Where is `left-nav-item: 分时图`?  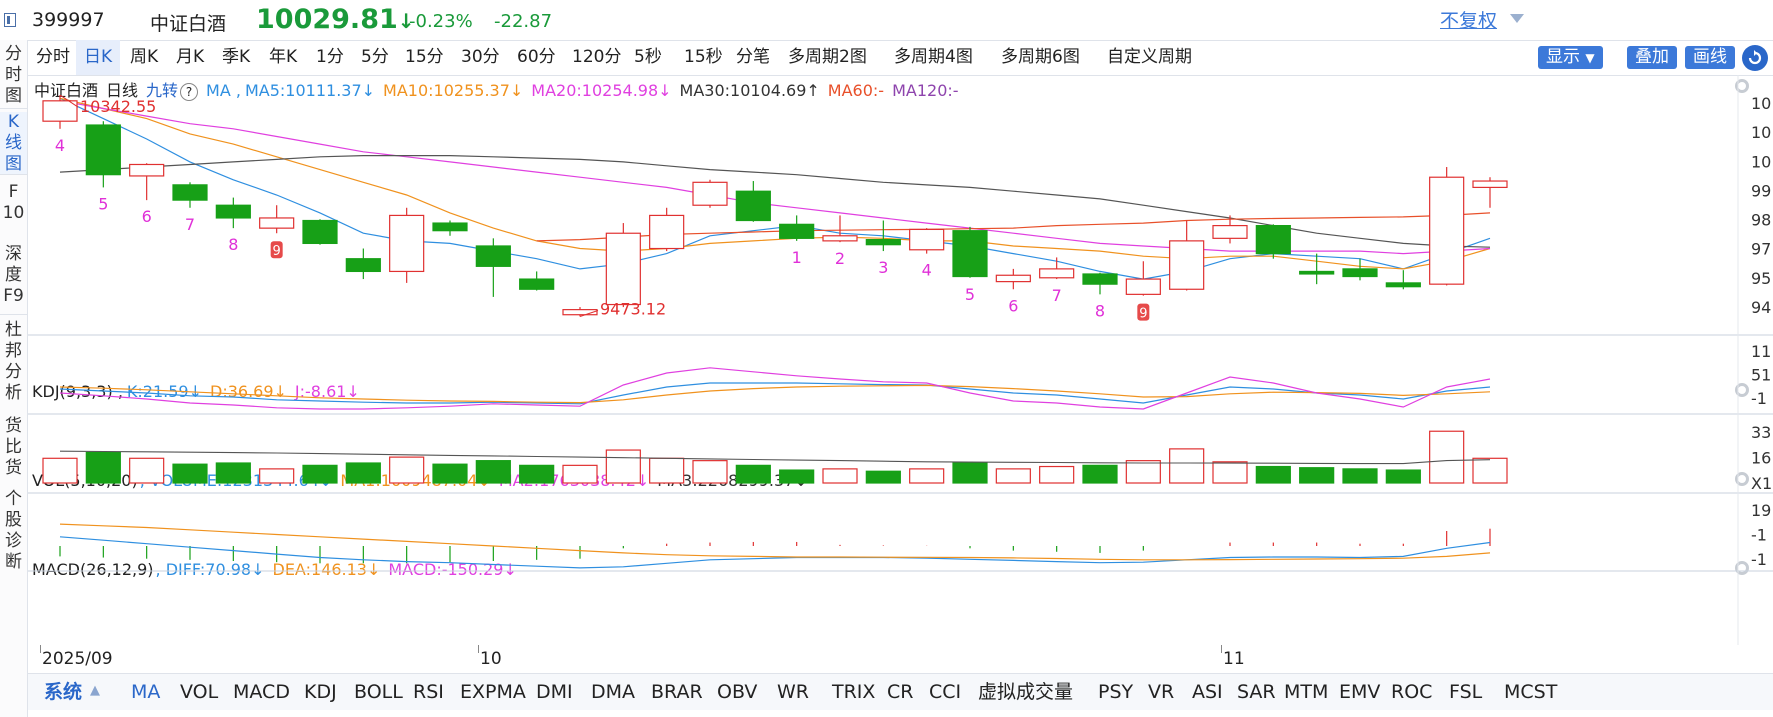 left-nav-item: 分时图 is located at coordinates (13, 75).